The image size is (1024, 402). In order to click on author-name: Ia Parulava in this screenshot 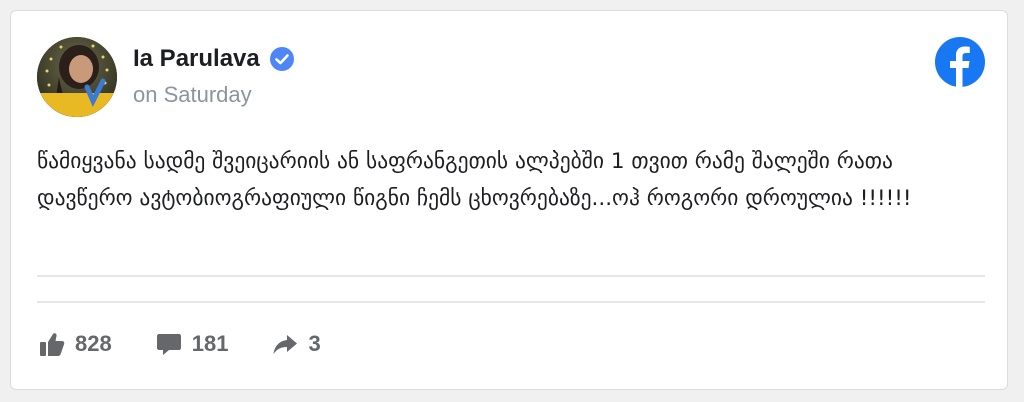, I will do `click(196, 59)`.